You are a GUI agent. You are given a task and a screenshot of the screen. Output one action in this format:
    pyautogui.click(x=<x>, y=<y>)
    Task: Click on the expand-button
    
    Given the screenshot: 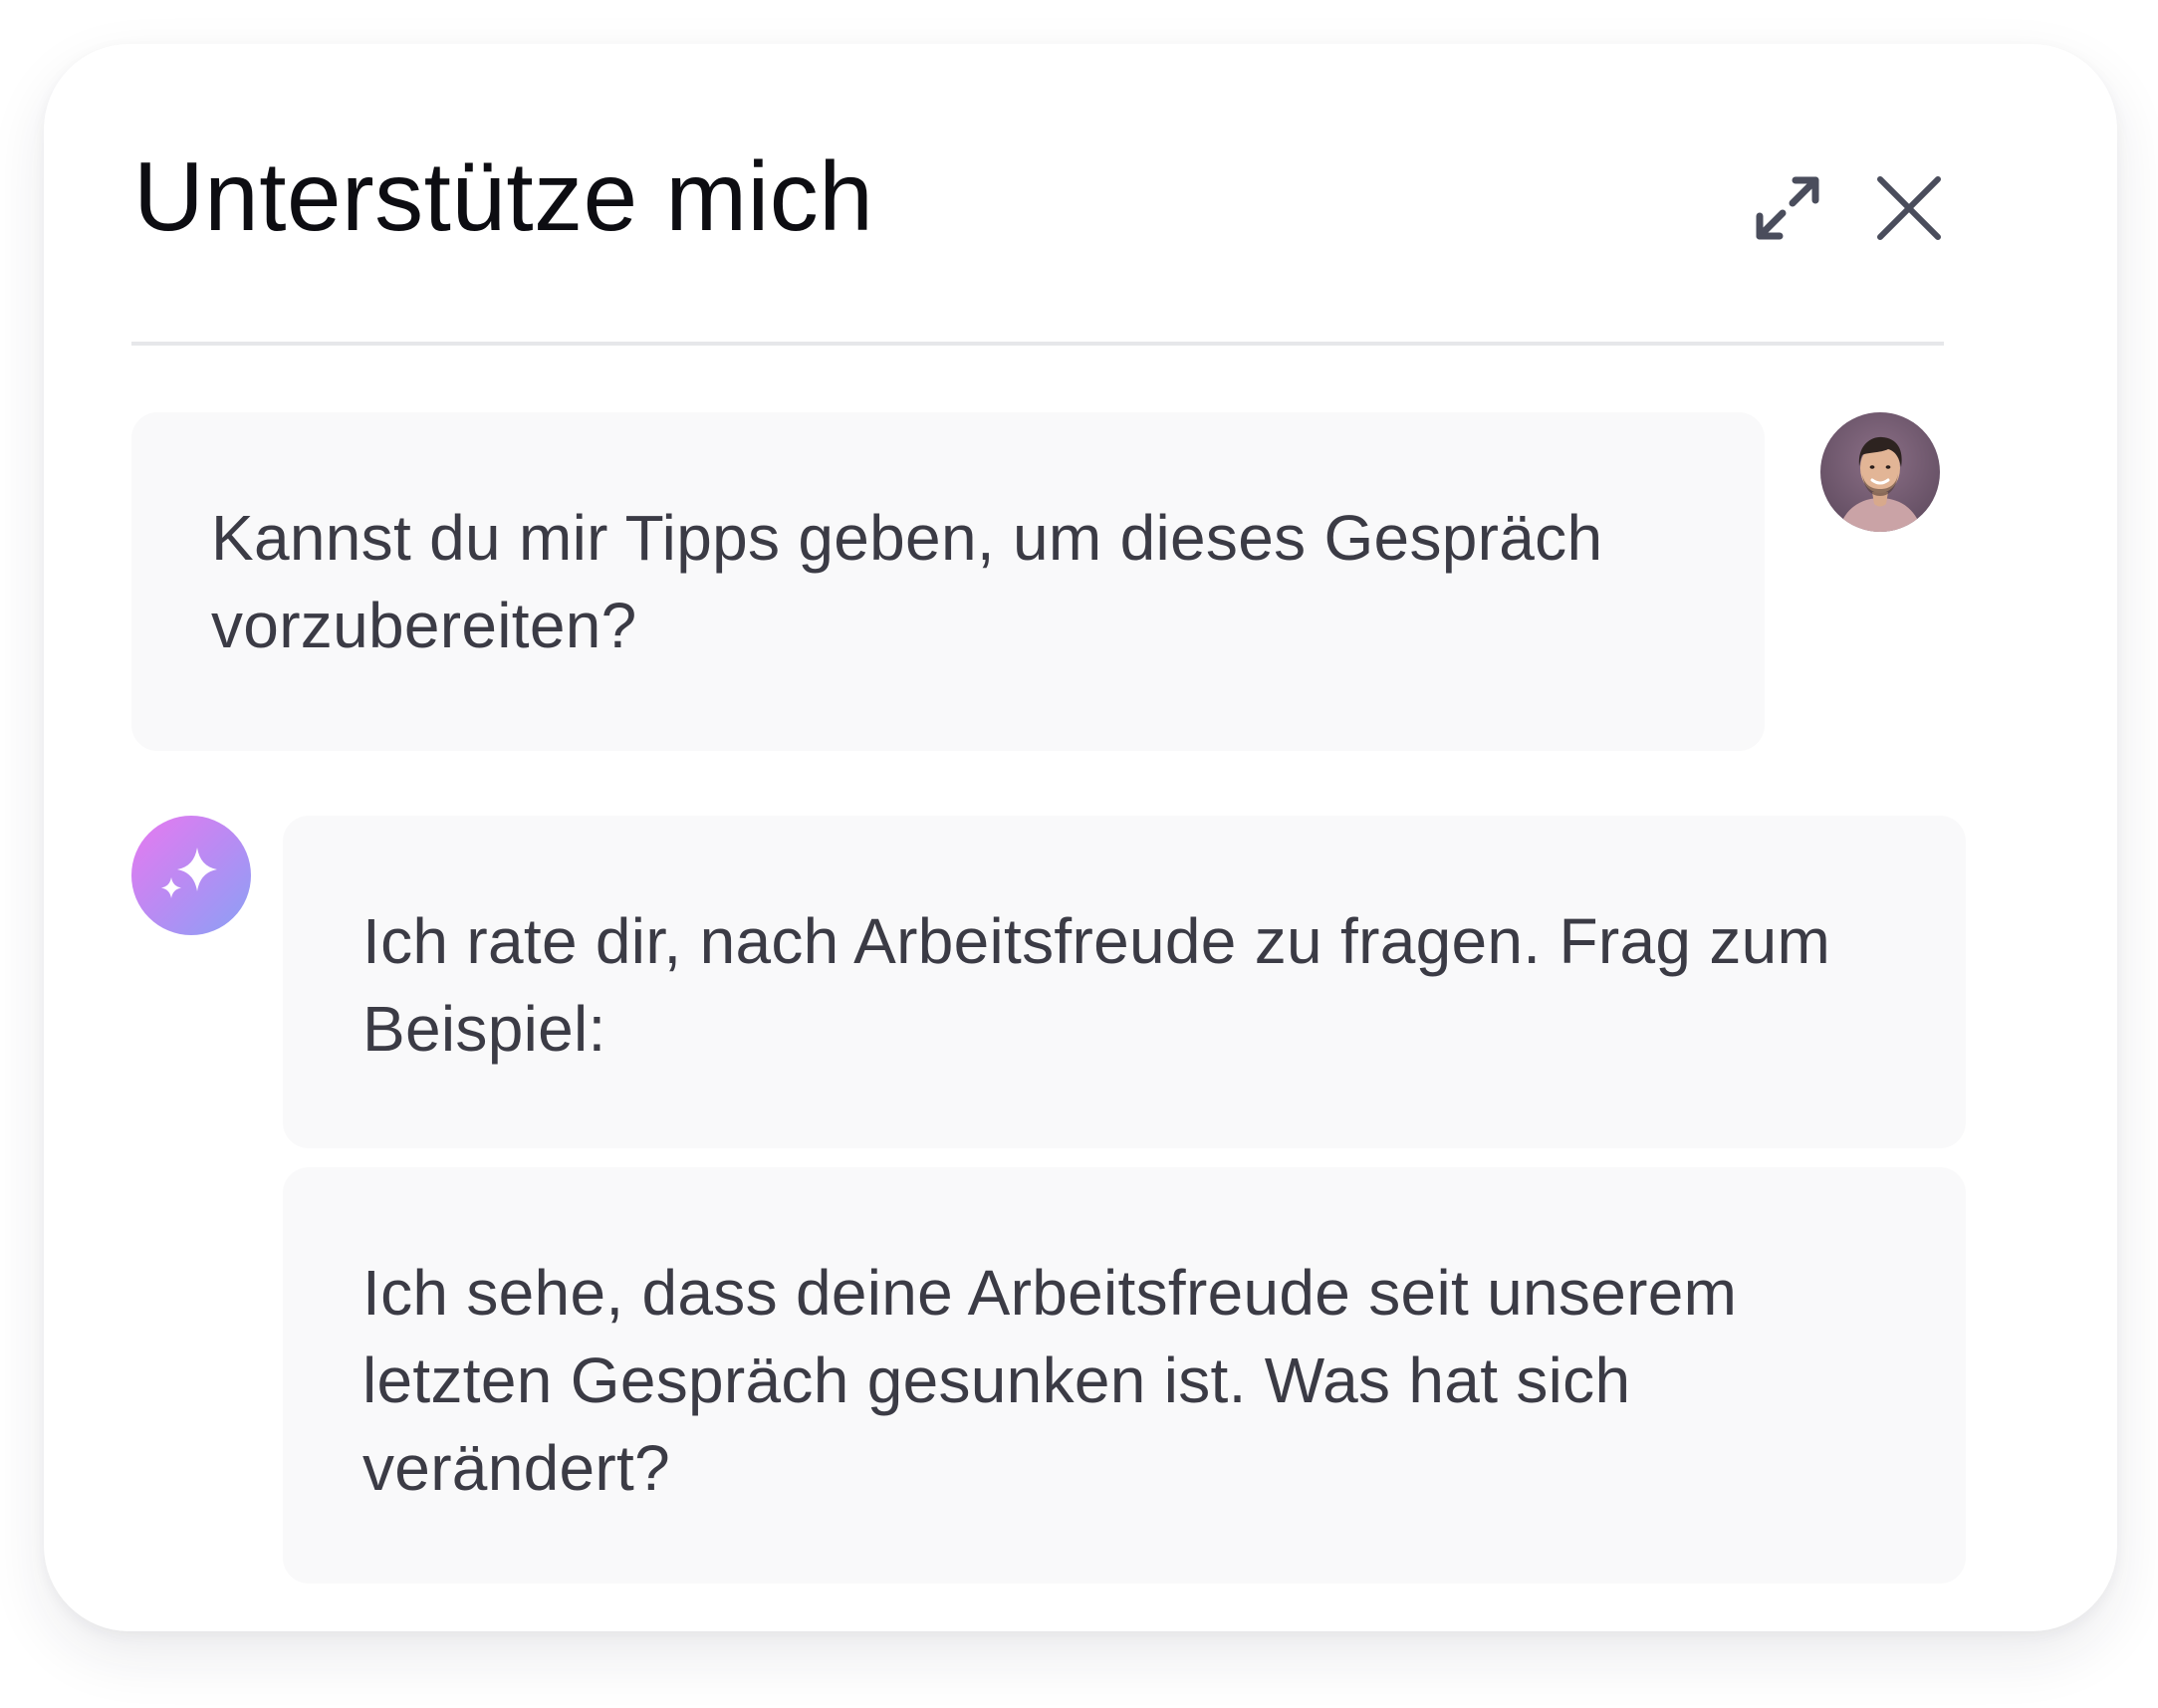 What is the action you would take?
    pyautogui.click(x=1787, y=208)
    